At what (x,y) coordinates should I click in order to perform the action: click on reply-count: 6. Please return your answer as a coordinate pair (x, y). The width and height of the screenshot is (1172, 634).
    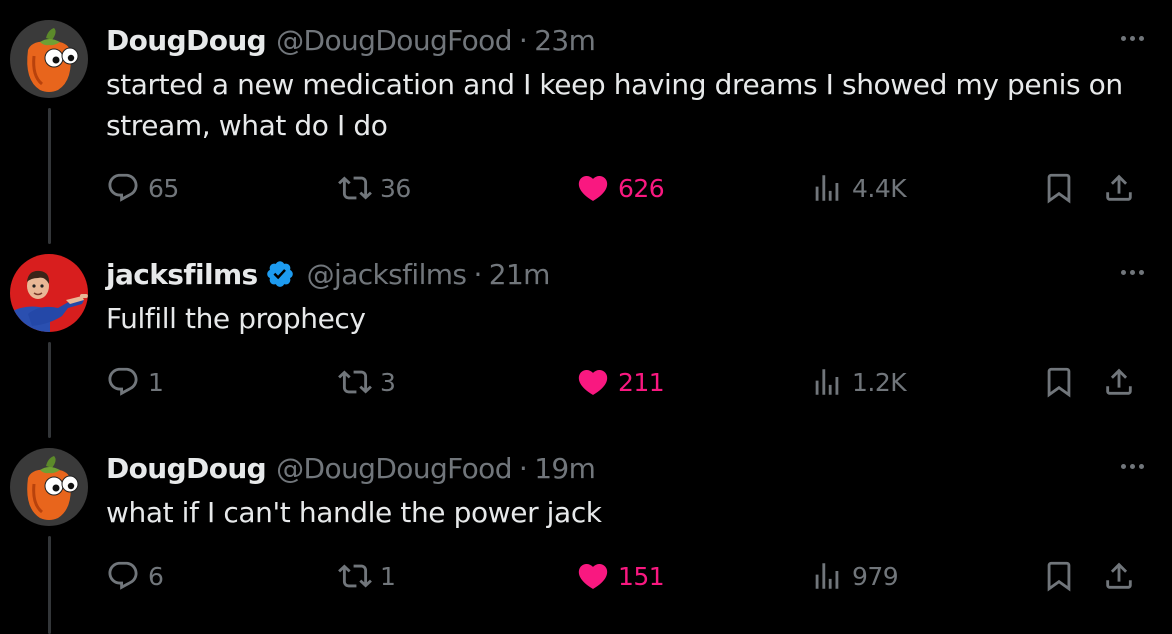
    Looking at the image, I should click on (156, 576).